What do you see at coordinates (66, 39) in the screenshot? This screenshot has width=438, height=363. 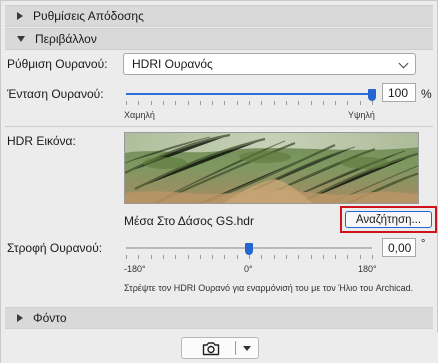 I see `section-environment-label: Περιβάλλον` at bounding box center [66, 39].